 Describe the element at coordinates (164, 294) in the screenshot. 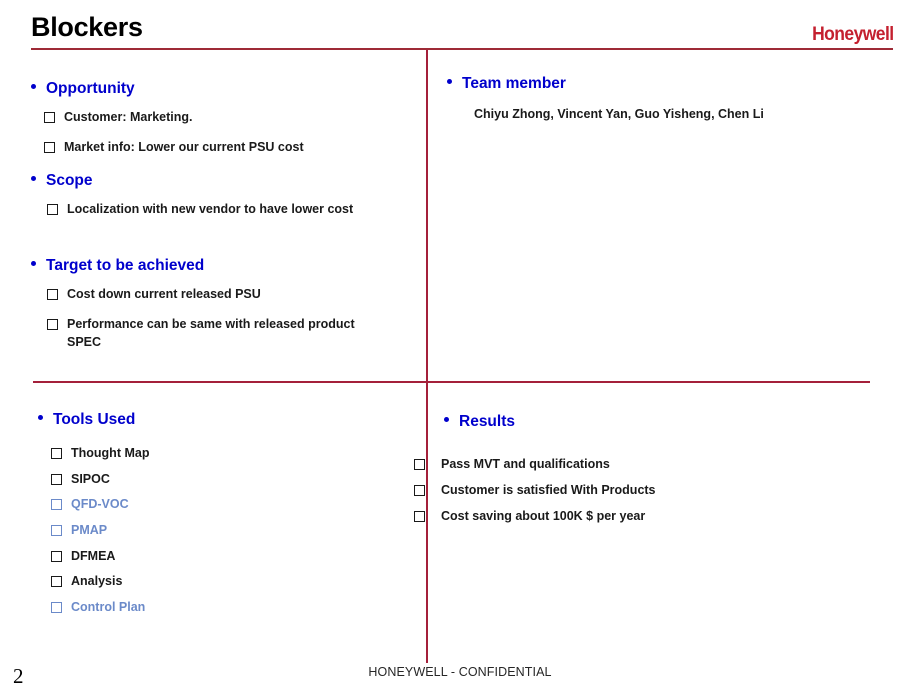

I see `list-item-label: Cost down current released PSU` at that location.